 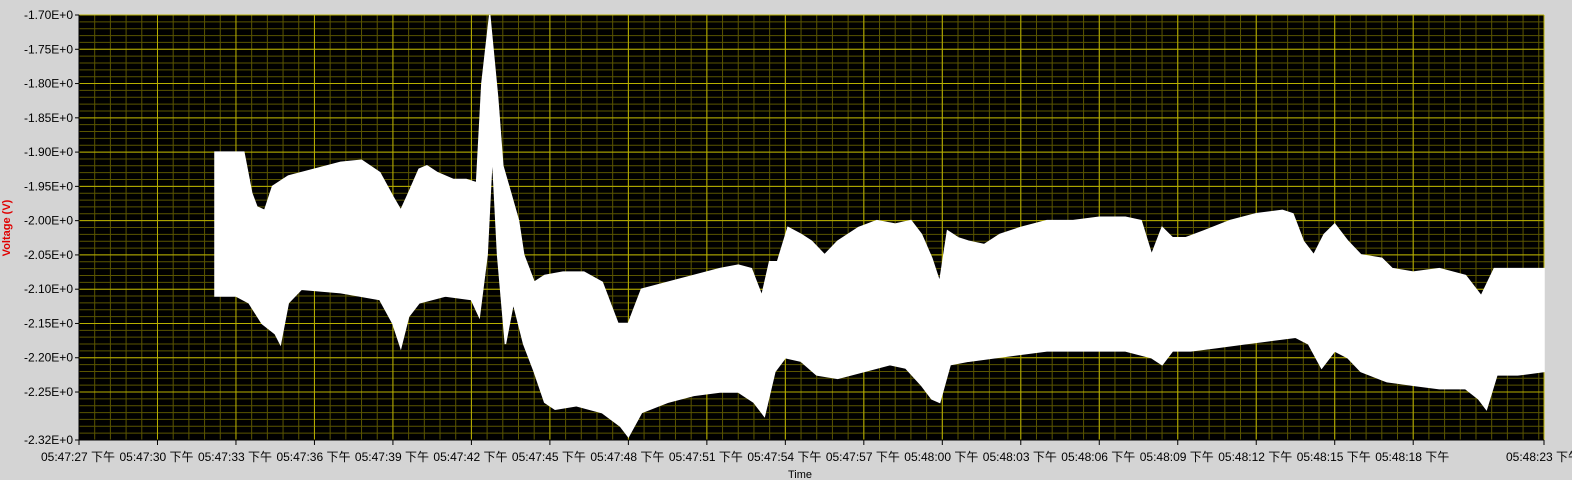 I want to click on y-tick-label: -2.00E+0, so click(x=48, y=221).